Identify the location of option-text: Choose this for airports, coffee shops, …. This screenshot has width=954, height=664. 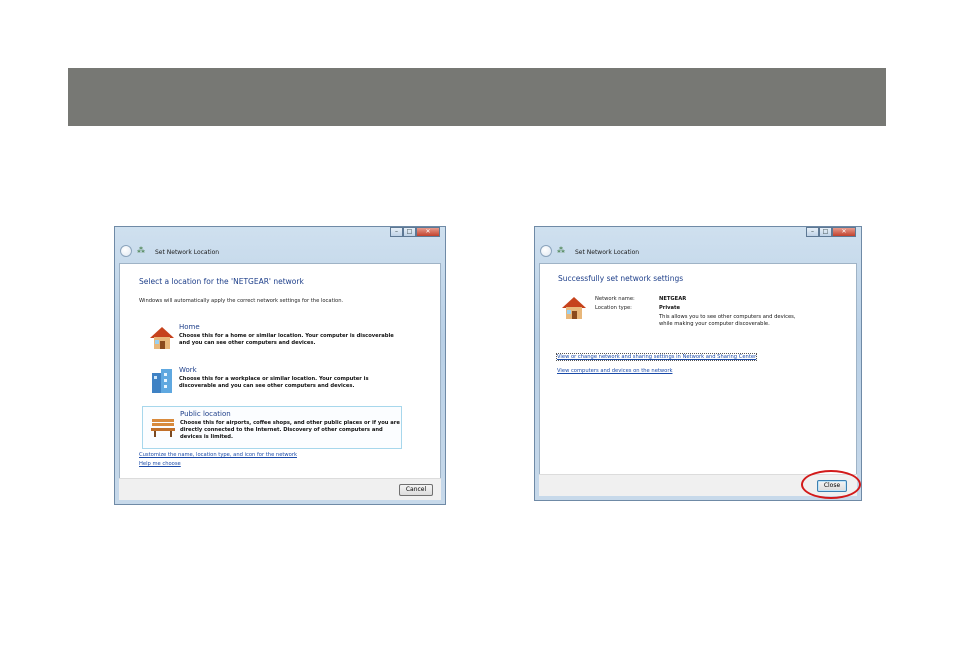
(290, 430).